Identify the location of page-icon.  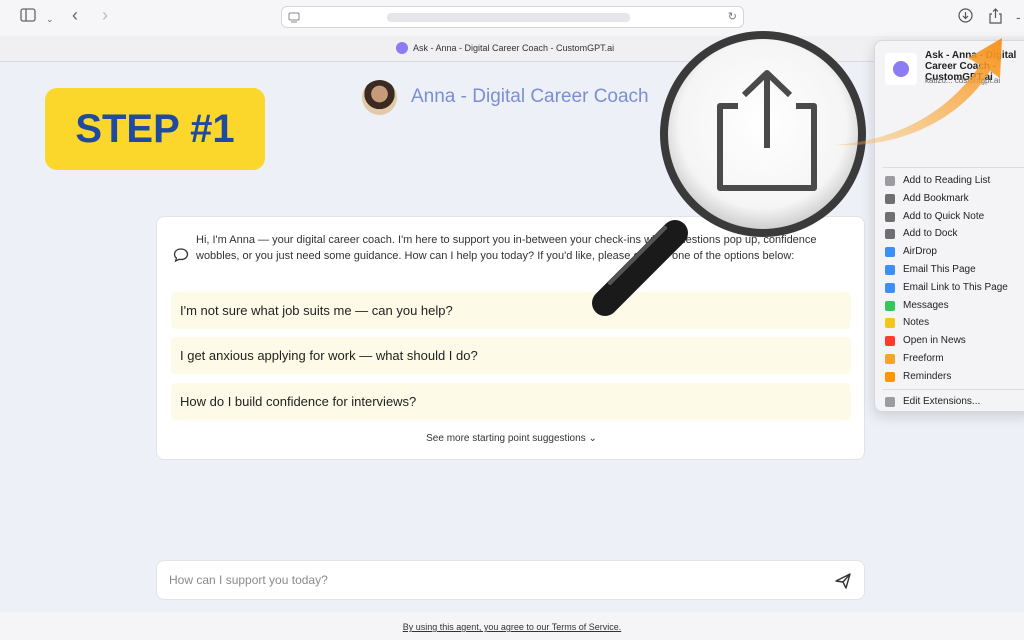
(294, 20).